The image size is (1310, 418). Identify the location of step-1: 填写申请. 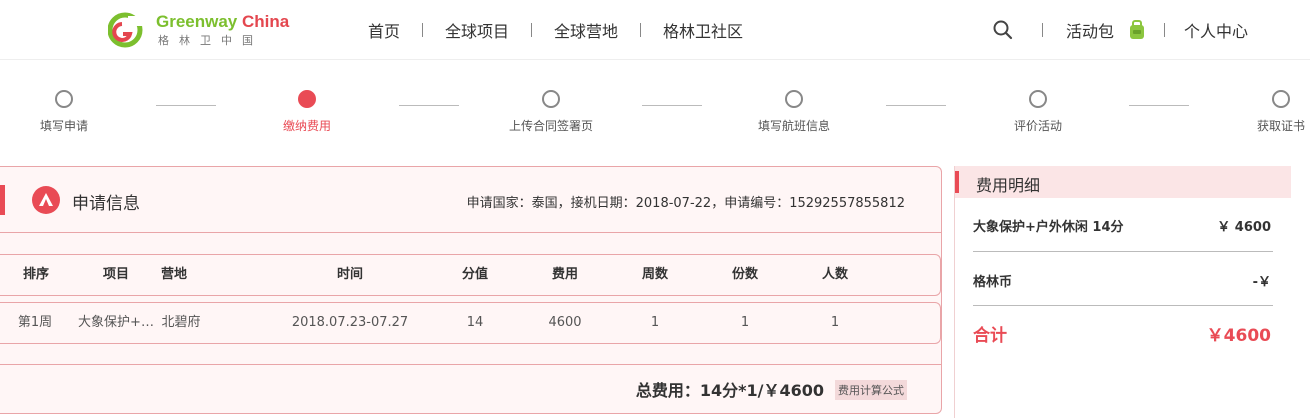
(64, 109).